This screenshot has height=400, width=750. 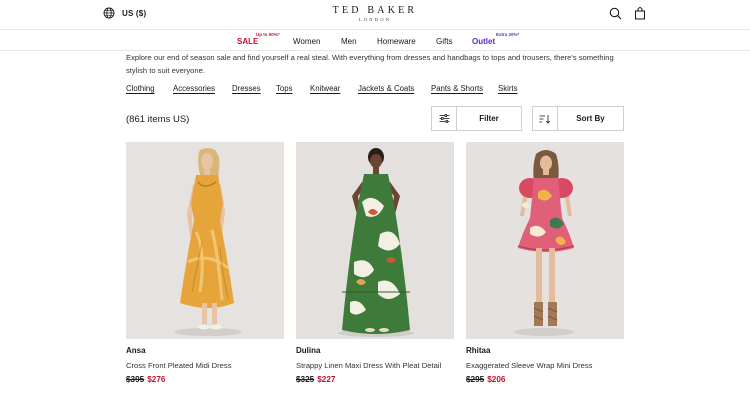 What do you see at coordinates (205, 350) in the screenshot?
I see `product-name: Ansa` at bounding box center [205, 350].